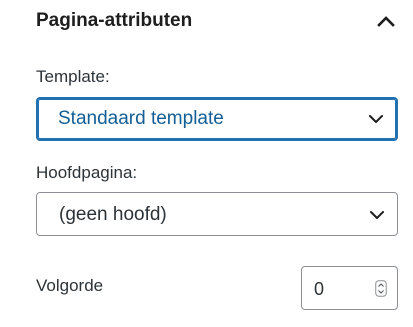  Describe the element at coordinates (349, 288) in the screenshot. I see `order-number-input: 0` at that location.